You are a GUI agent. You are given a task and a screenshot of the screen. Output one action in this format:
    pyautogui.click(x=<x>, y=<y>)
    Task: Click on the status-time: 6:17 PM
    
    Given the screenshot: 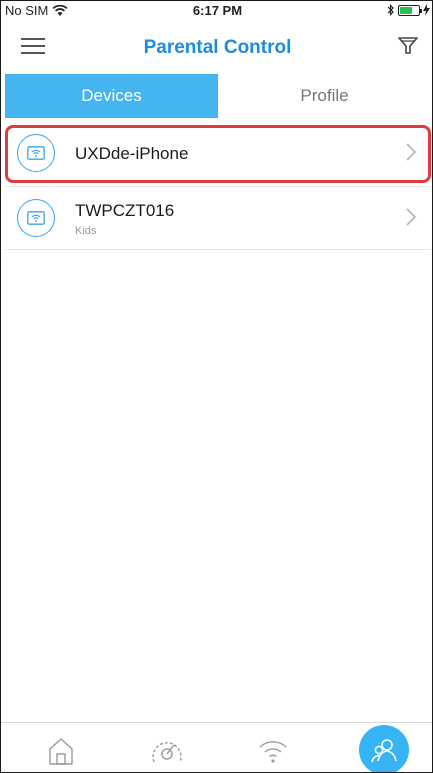 What is the action you would take?
    pyautogui.click(x=217, y=10)
    